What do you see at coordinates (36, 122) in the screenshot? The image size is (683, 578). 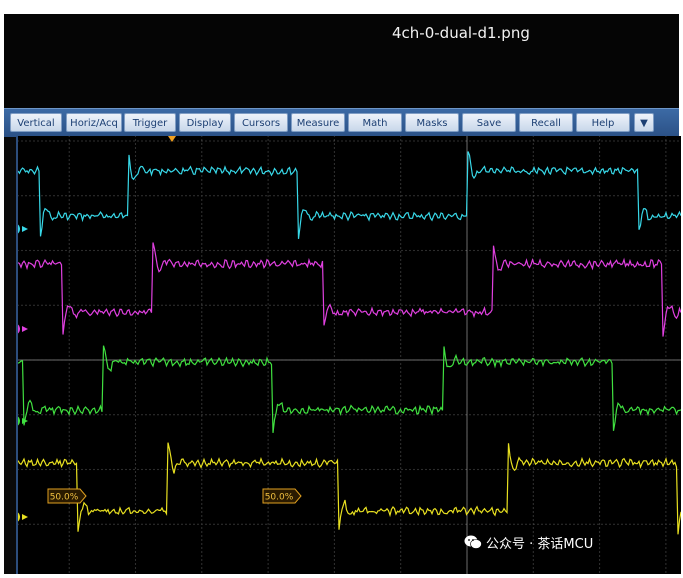 I see `menu-vertical: Vertical` at bounding box center [36, 122].